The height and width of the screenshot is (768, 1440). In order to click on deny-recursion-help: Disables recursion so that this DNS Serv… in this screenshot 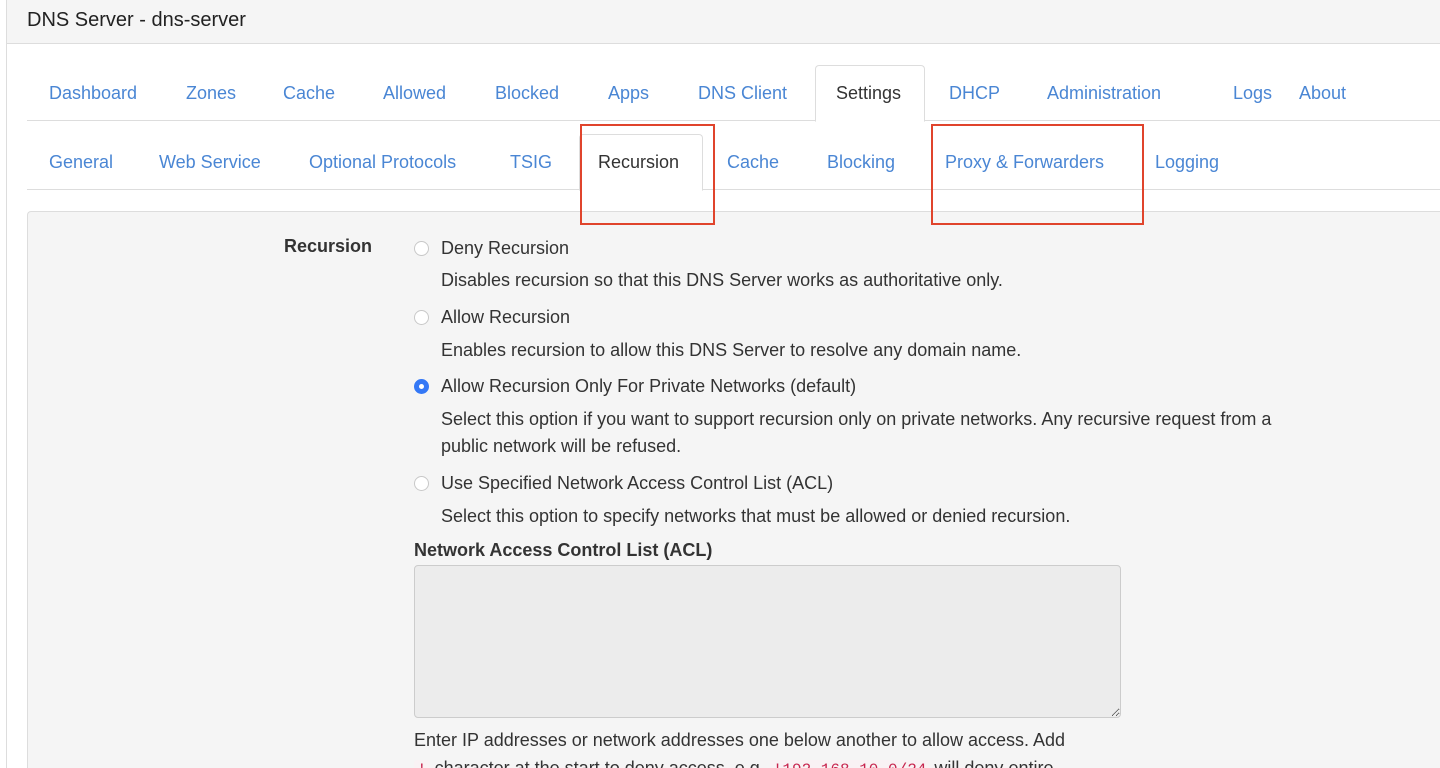, I will do `click(722, 280)`.